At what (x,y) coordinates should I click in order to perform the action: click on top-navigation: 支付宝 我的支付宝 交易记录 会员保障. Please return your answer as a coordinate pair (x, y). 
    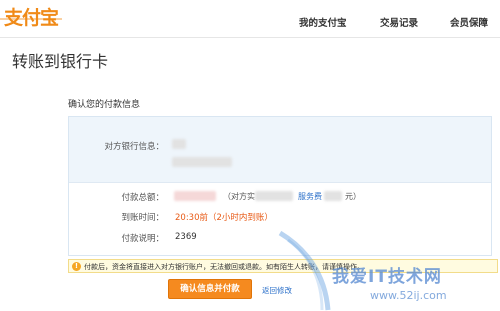
    Looking at the image, I should click on (250, 19).